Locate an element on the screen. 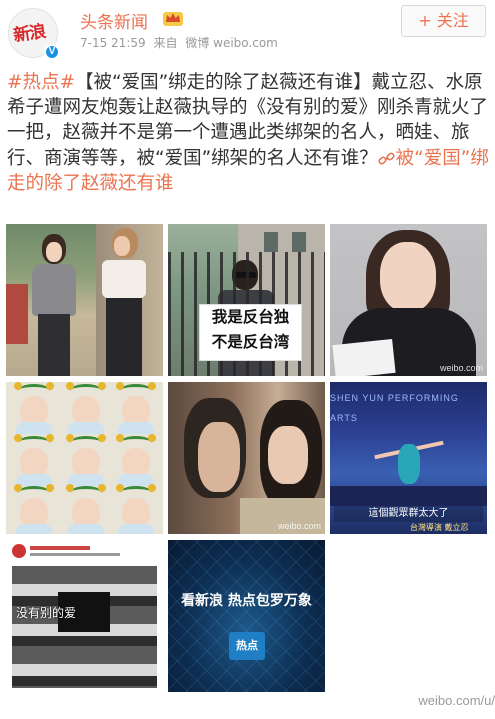  photo-woman-portrait: weibo.com is located at coordinates (408, 300).